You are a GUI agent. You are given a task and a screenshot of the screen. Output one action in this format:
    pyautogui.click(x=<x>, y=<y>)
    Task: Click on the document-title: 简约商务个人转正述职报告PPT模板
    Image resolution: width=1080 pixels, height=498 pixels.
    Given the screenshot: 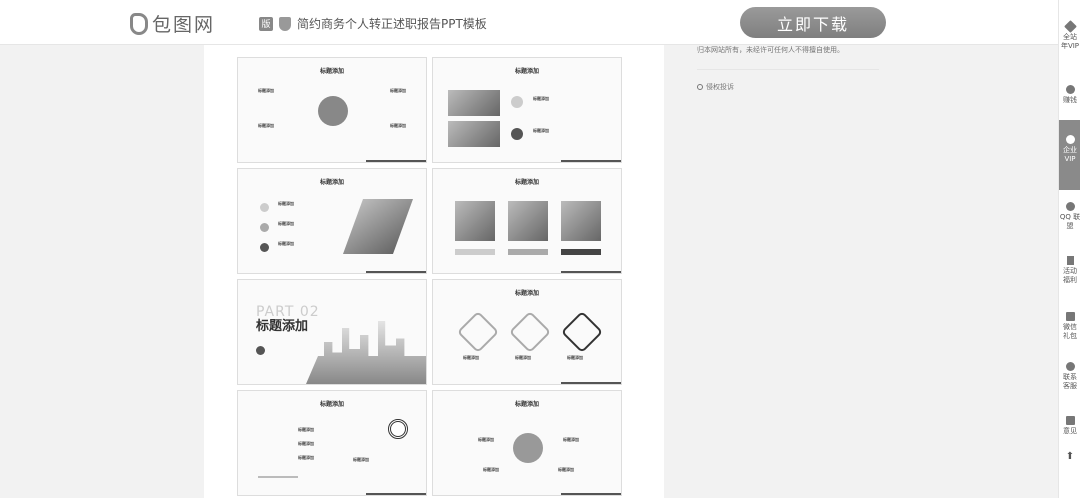 What is the action you would take?
    pyautogui.click(x=392, y=24)
    